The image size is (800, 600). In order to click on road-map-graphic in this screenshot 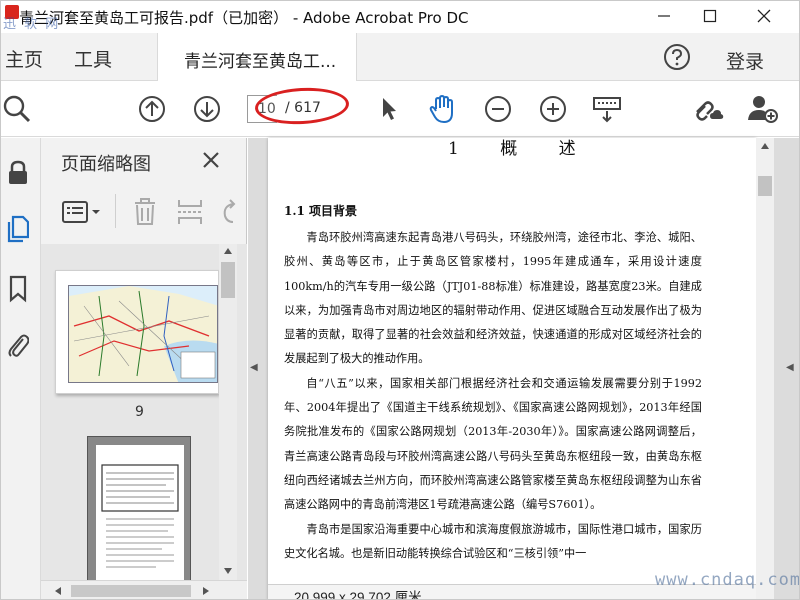, I will do `click(143, 334)`.